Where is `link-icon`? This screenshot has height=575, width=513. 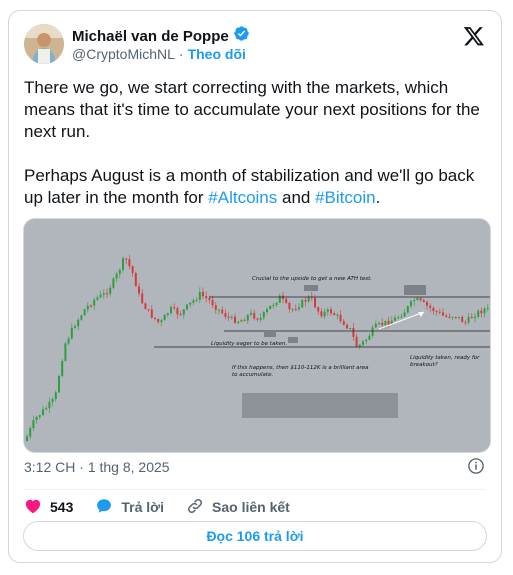
link-icon is located at coordinates (195, 507).